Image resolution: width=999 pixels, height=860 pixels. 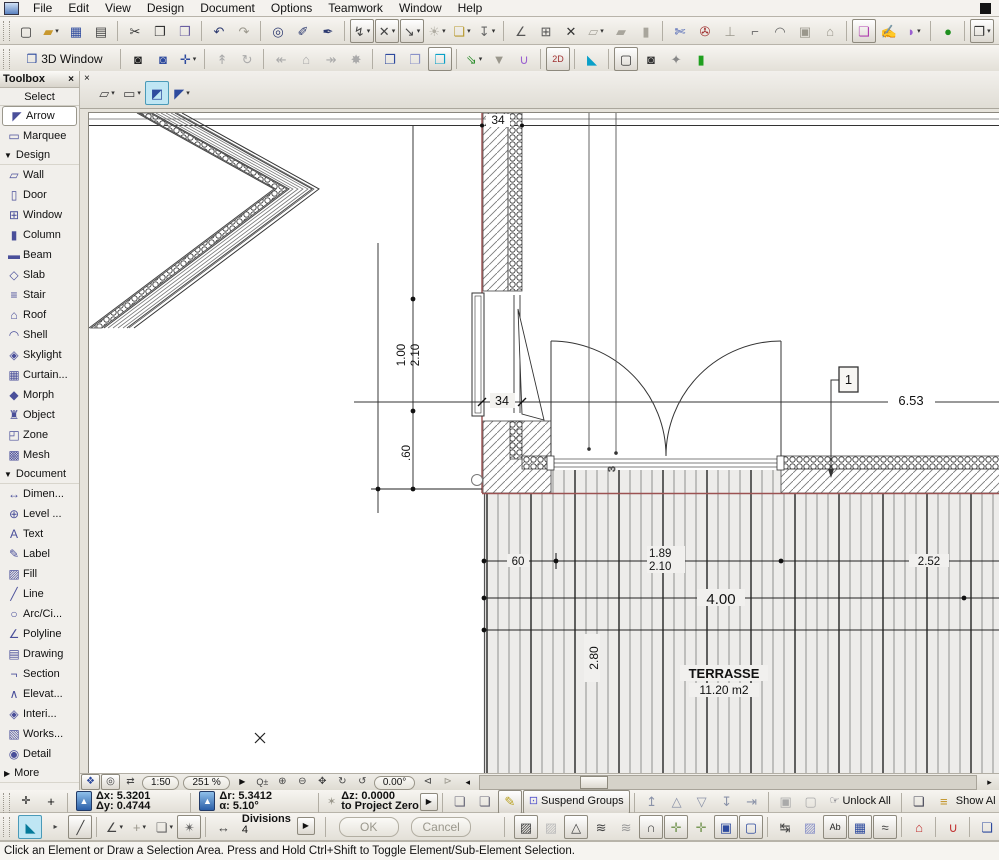 I want to click on swap-view-button: ⇄, so click(x=130, y=782).